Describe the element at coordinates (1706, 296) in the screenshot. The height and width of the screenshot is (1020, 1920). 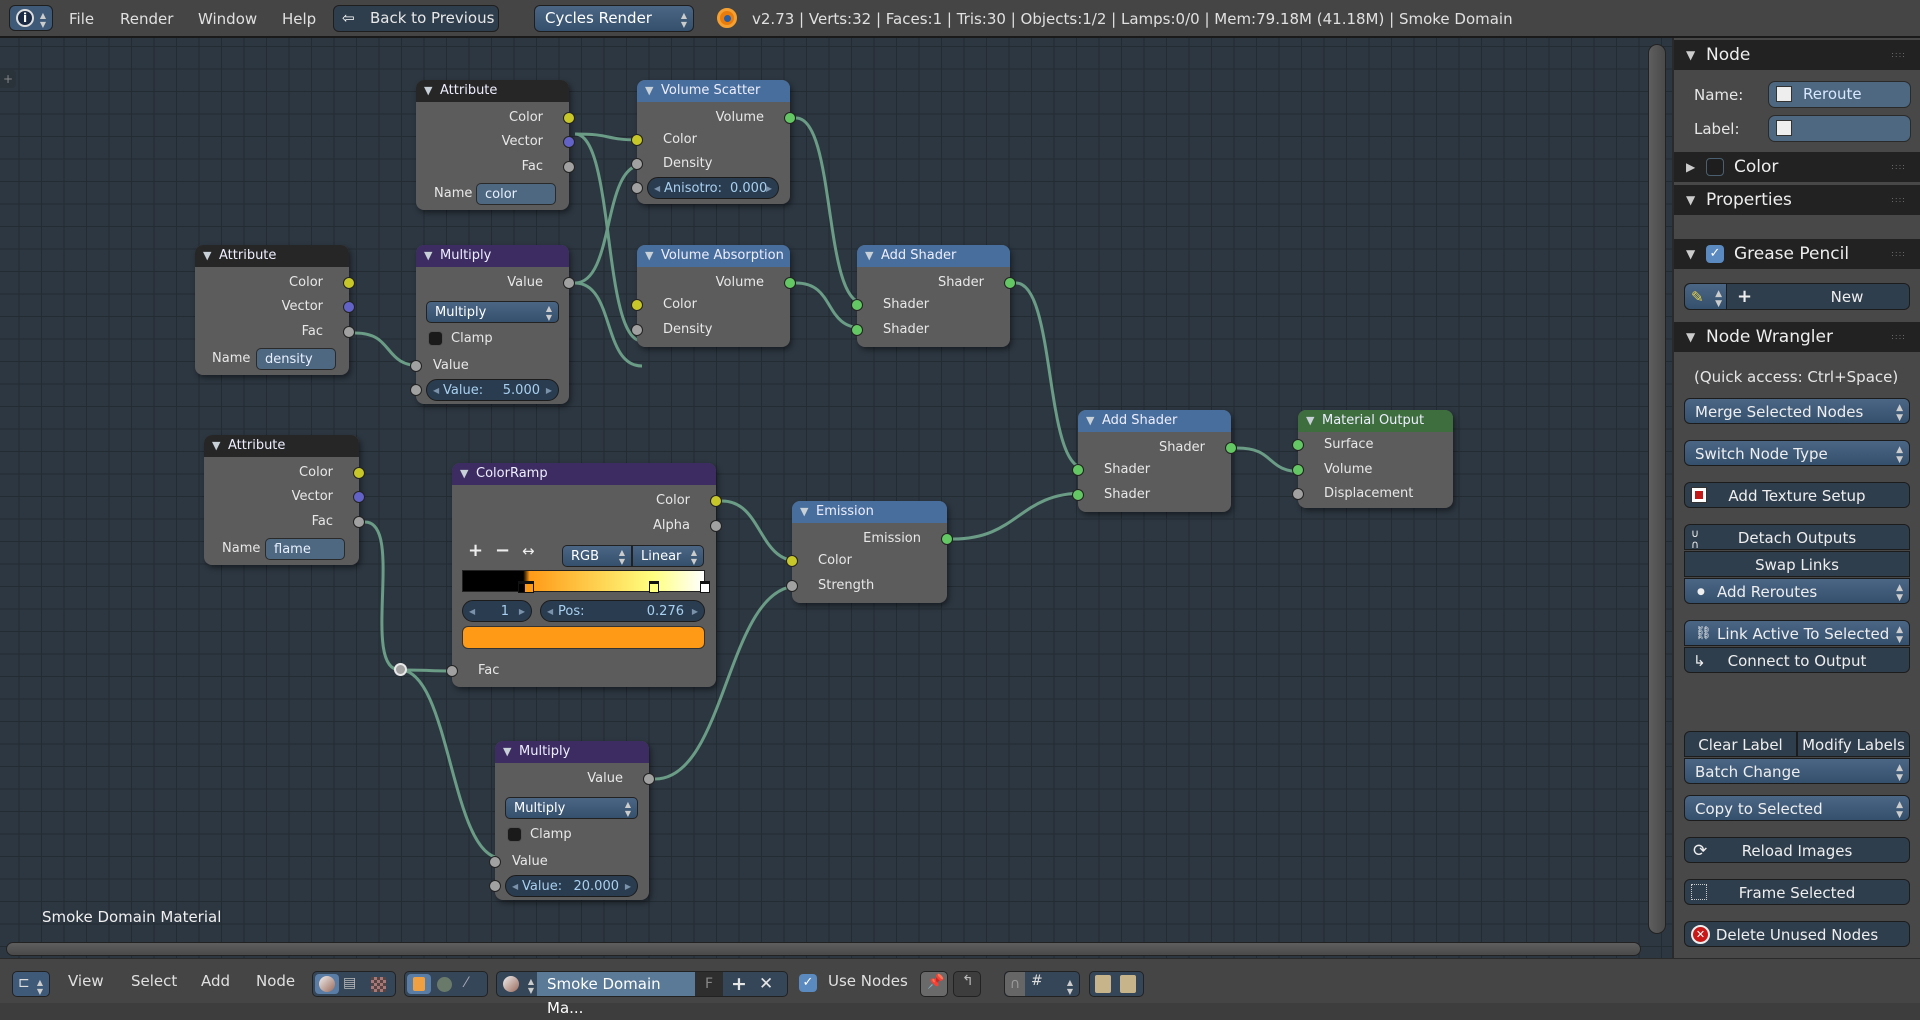
I see `pencil-select: ✎ ▲ ▼` at that location.